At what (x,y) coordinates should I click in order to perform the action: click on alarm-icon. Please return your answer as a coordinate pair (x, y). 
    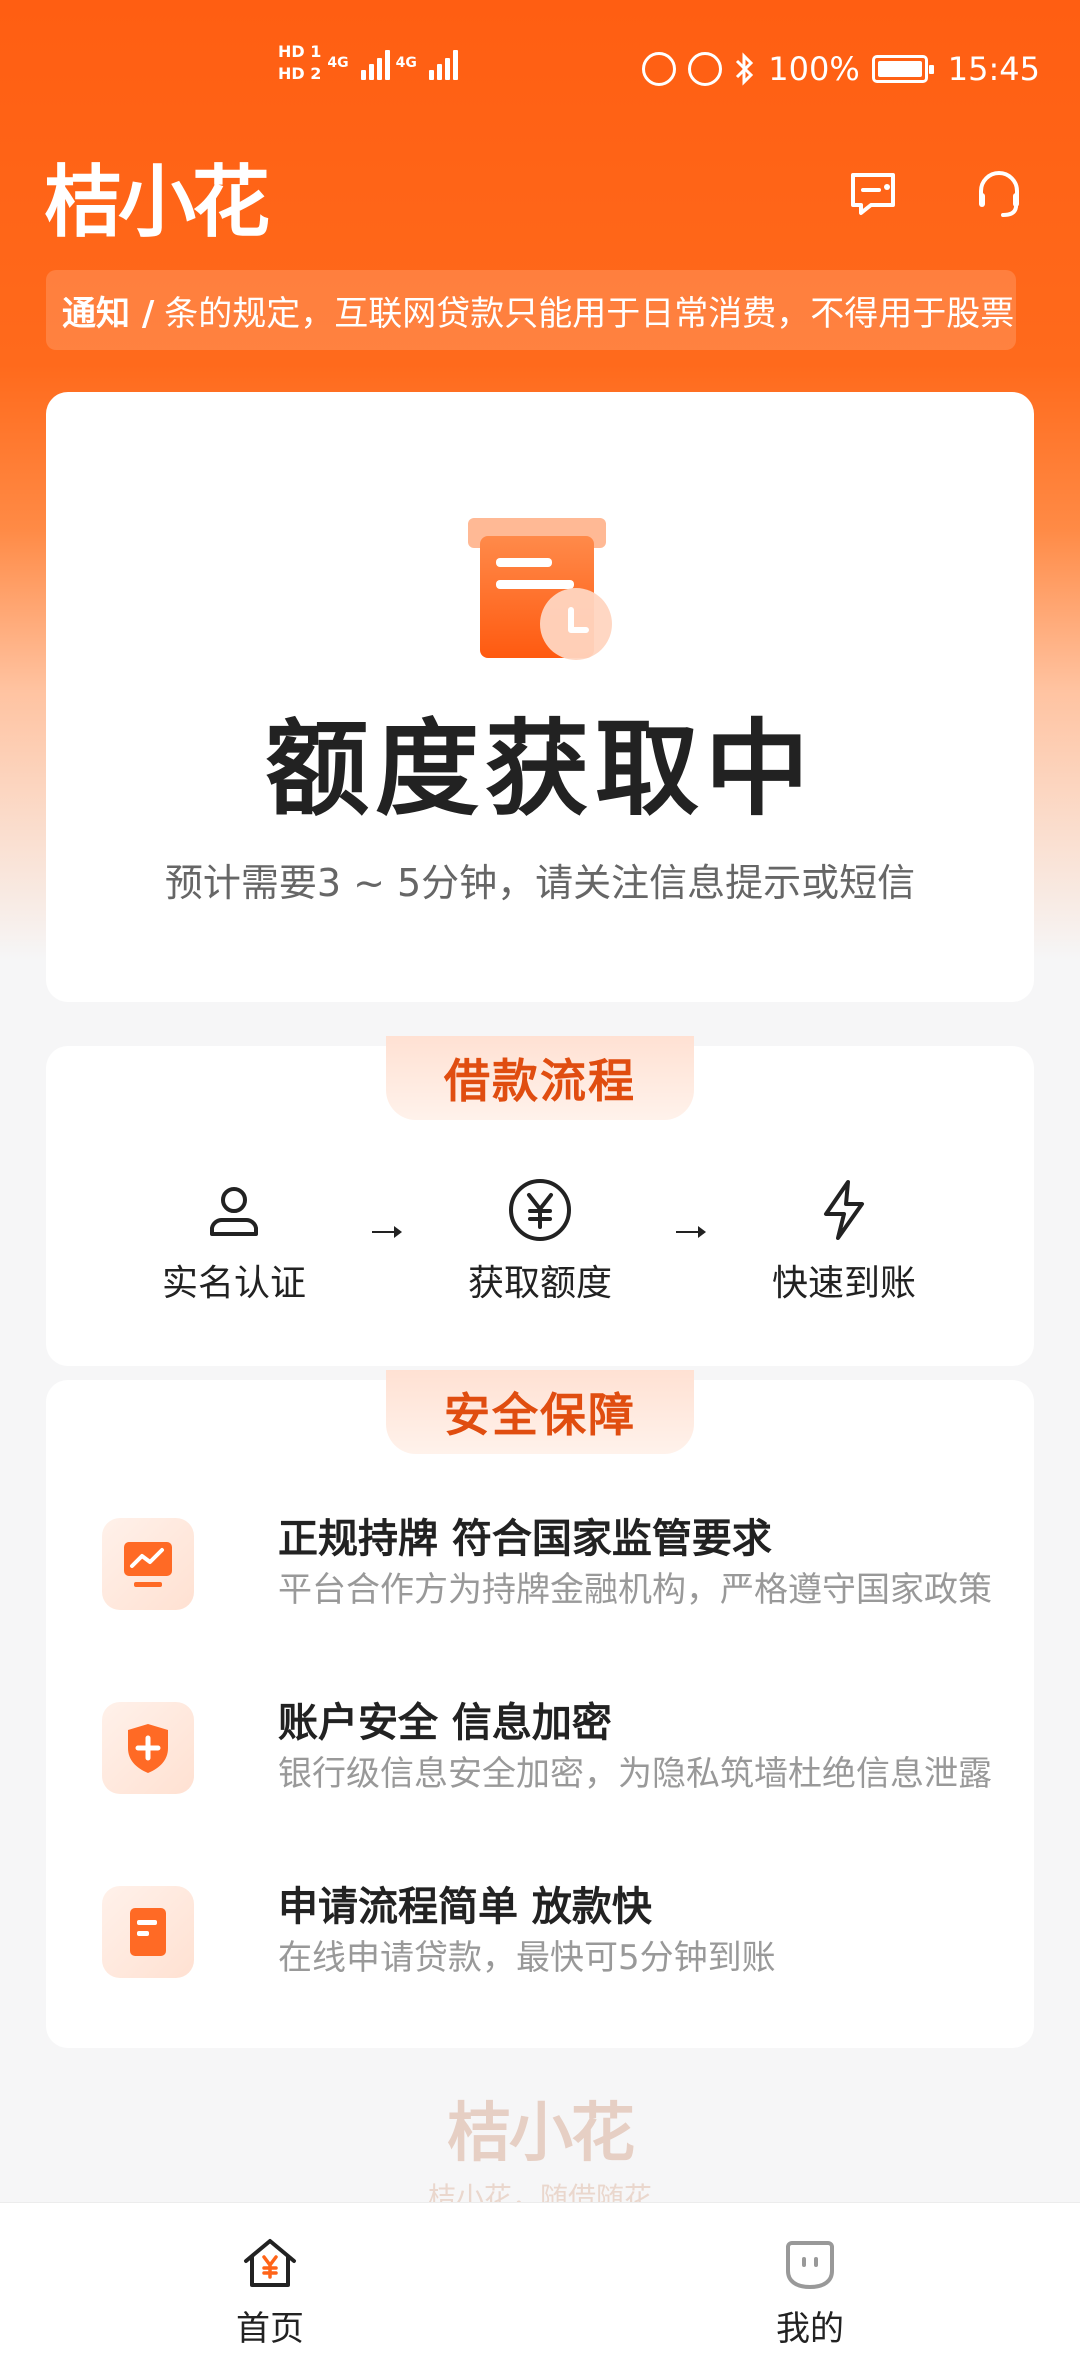
    Looking at the image, I should click on (705, 69).